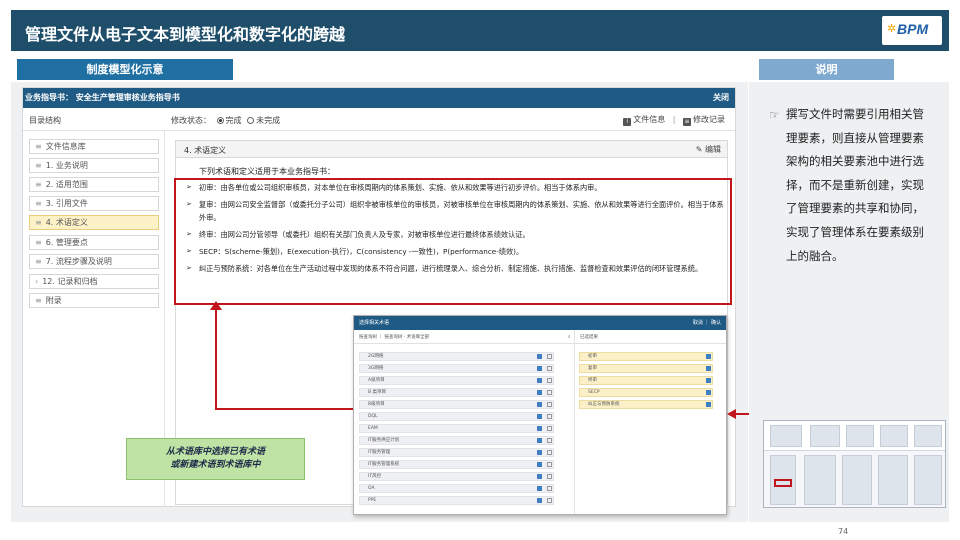 The height and width of the screenshot is (540, 960). Describe the element at coordinates (456, 440) in the screenshot. I see `dialog-term-item: IT服务供应计划` at that location.